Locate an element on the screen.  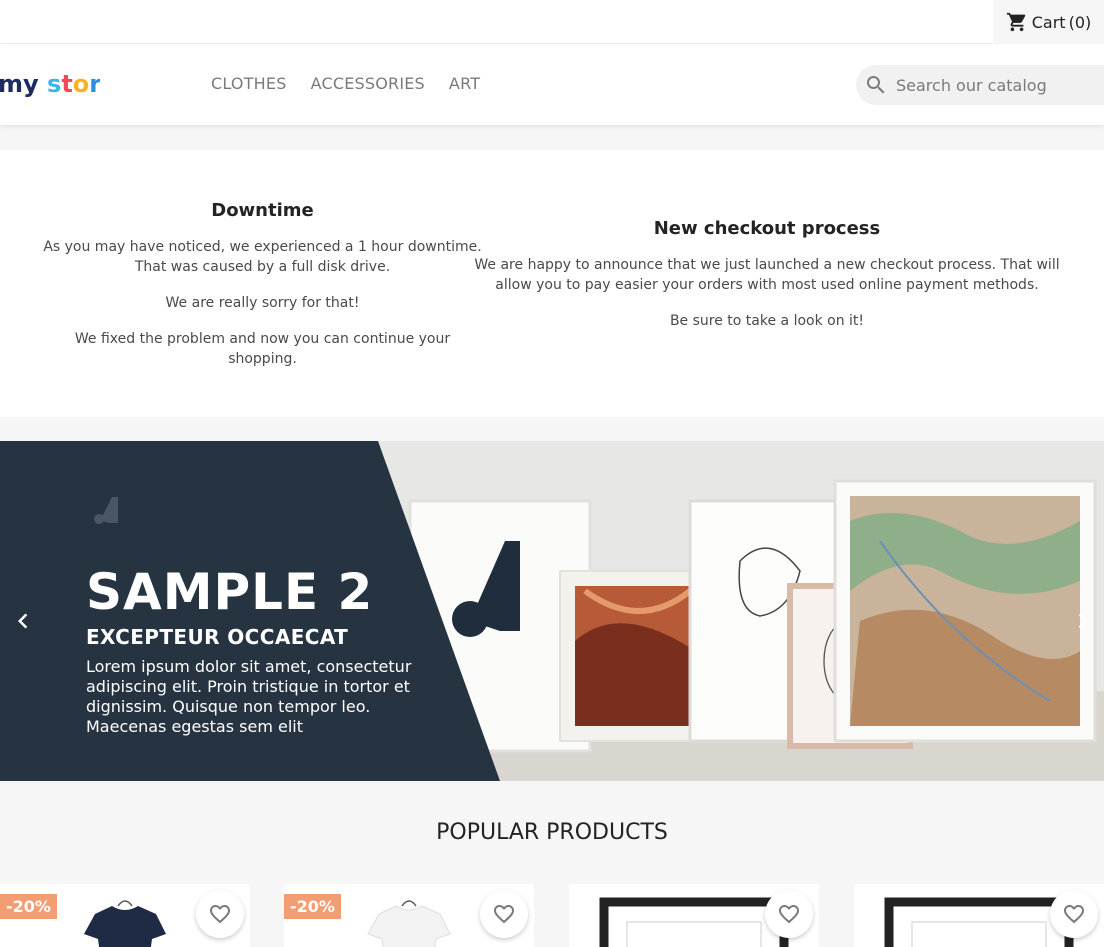
cart-button: Cart (0) is located at coordinates (1048, 22).